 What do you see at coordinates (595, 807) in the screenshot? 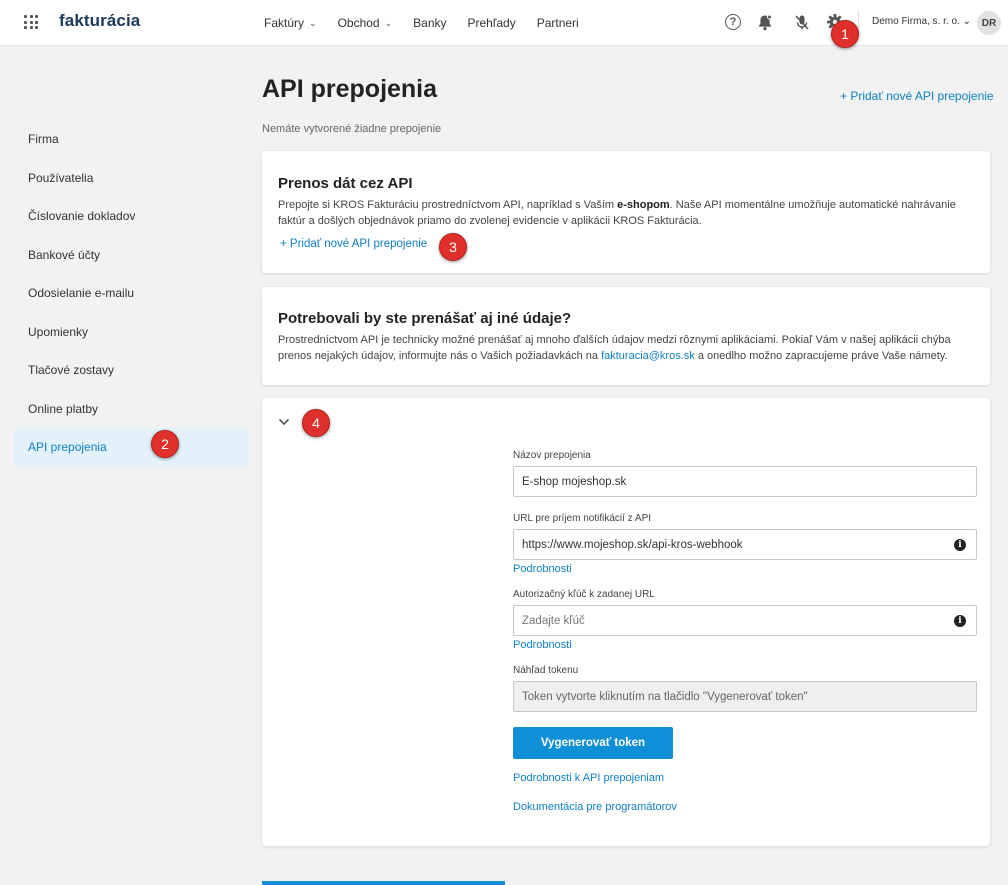
I see `developer-docs-link: Dokumentácia pre programátorov` at bounding box center [595, 807].